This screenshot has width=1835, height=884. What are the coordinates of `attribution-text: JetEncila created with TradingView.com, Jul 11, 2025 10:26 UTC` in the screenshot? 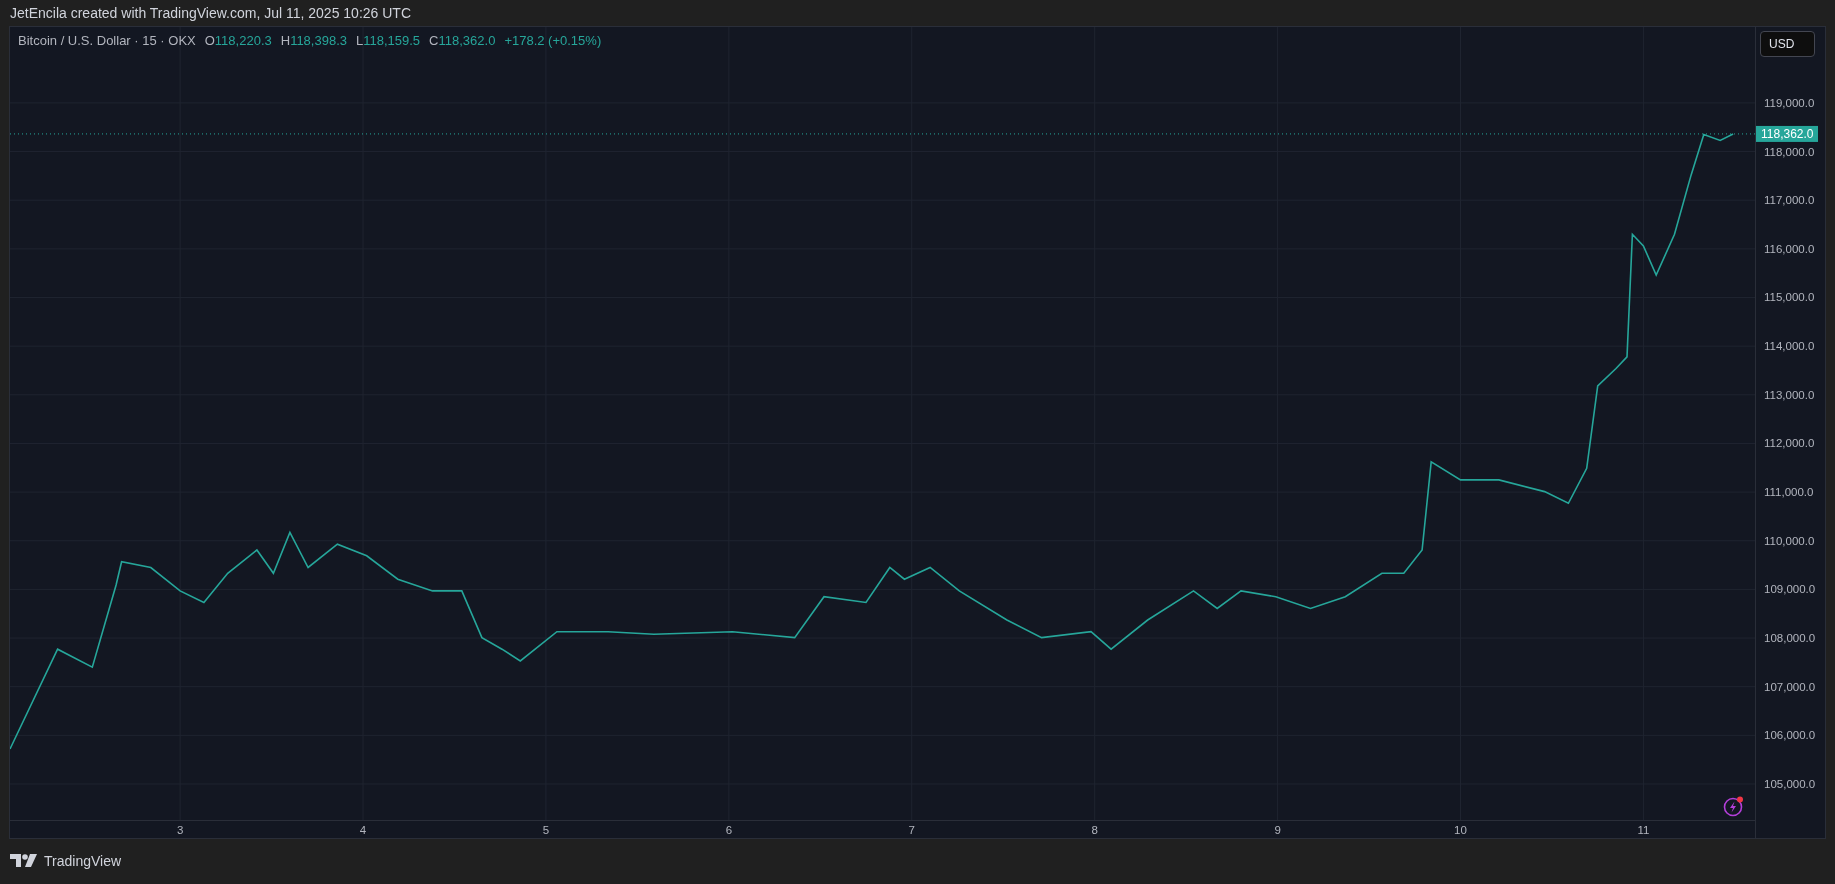 It's located at (211, 13).